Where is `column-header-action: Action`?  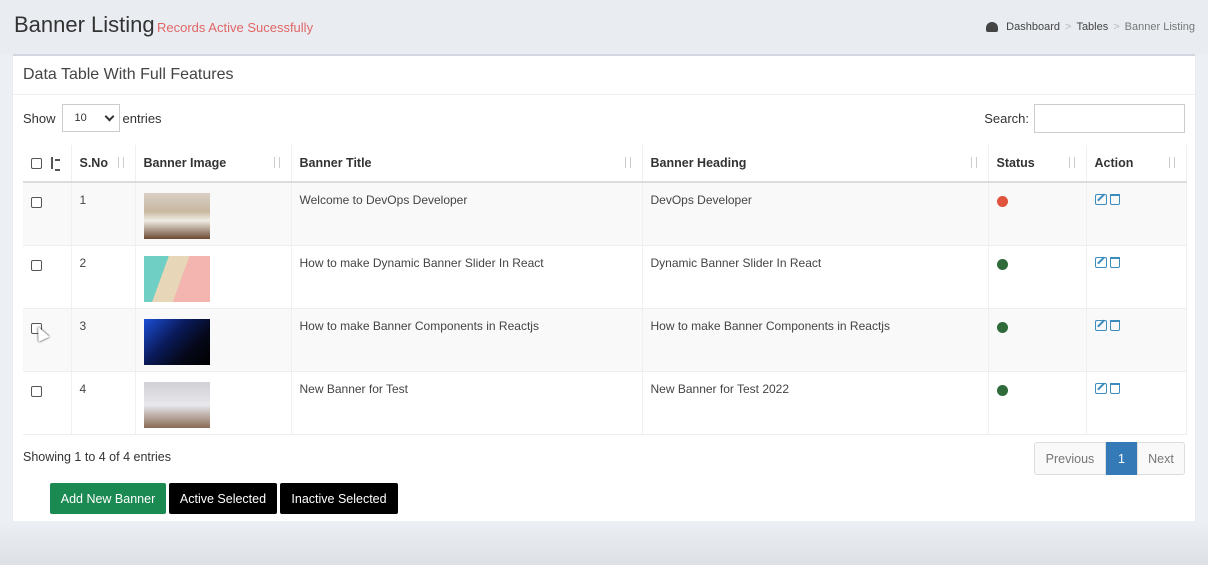 column-header-action: Action is located at coordinates (1136, 164).